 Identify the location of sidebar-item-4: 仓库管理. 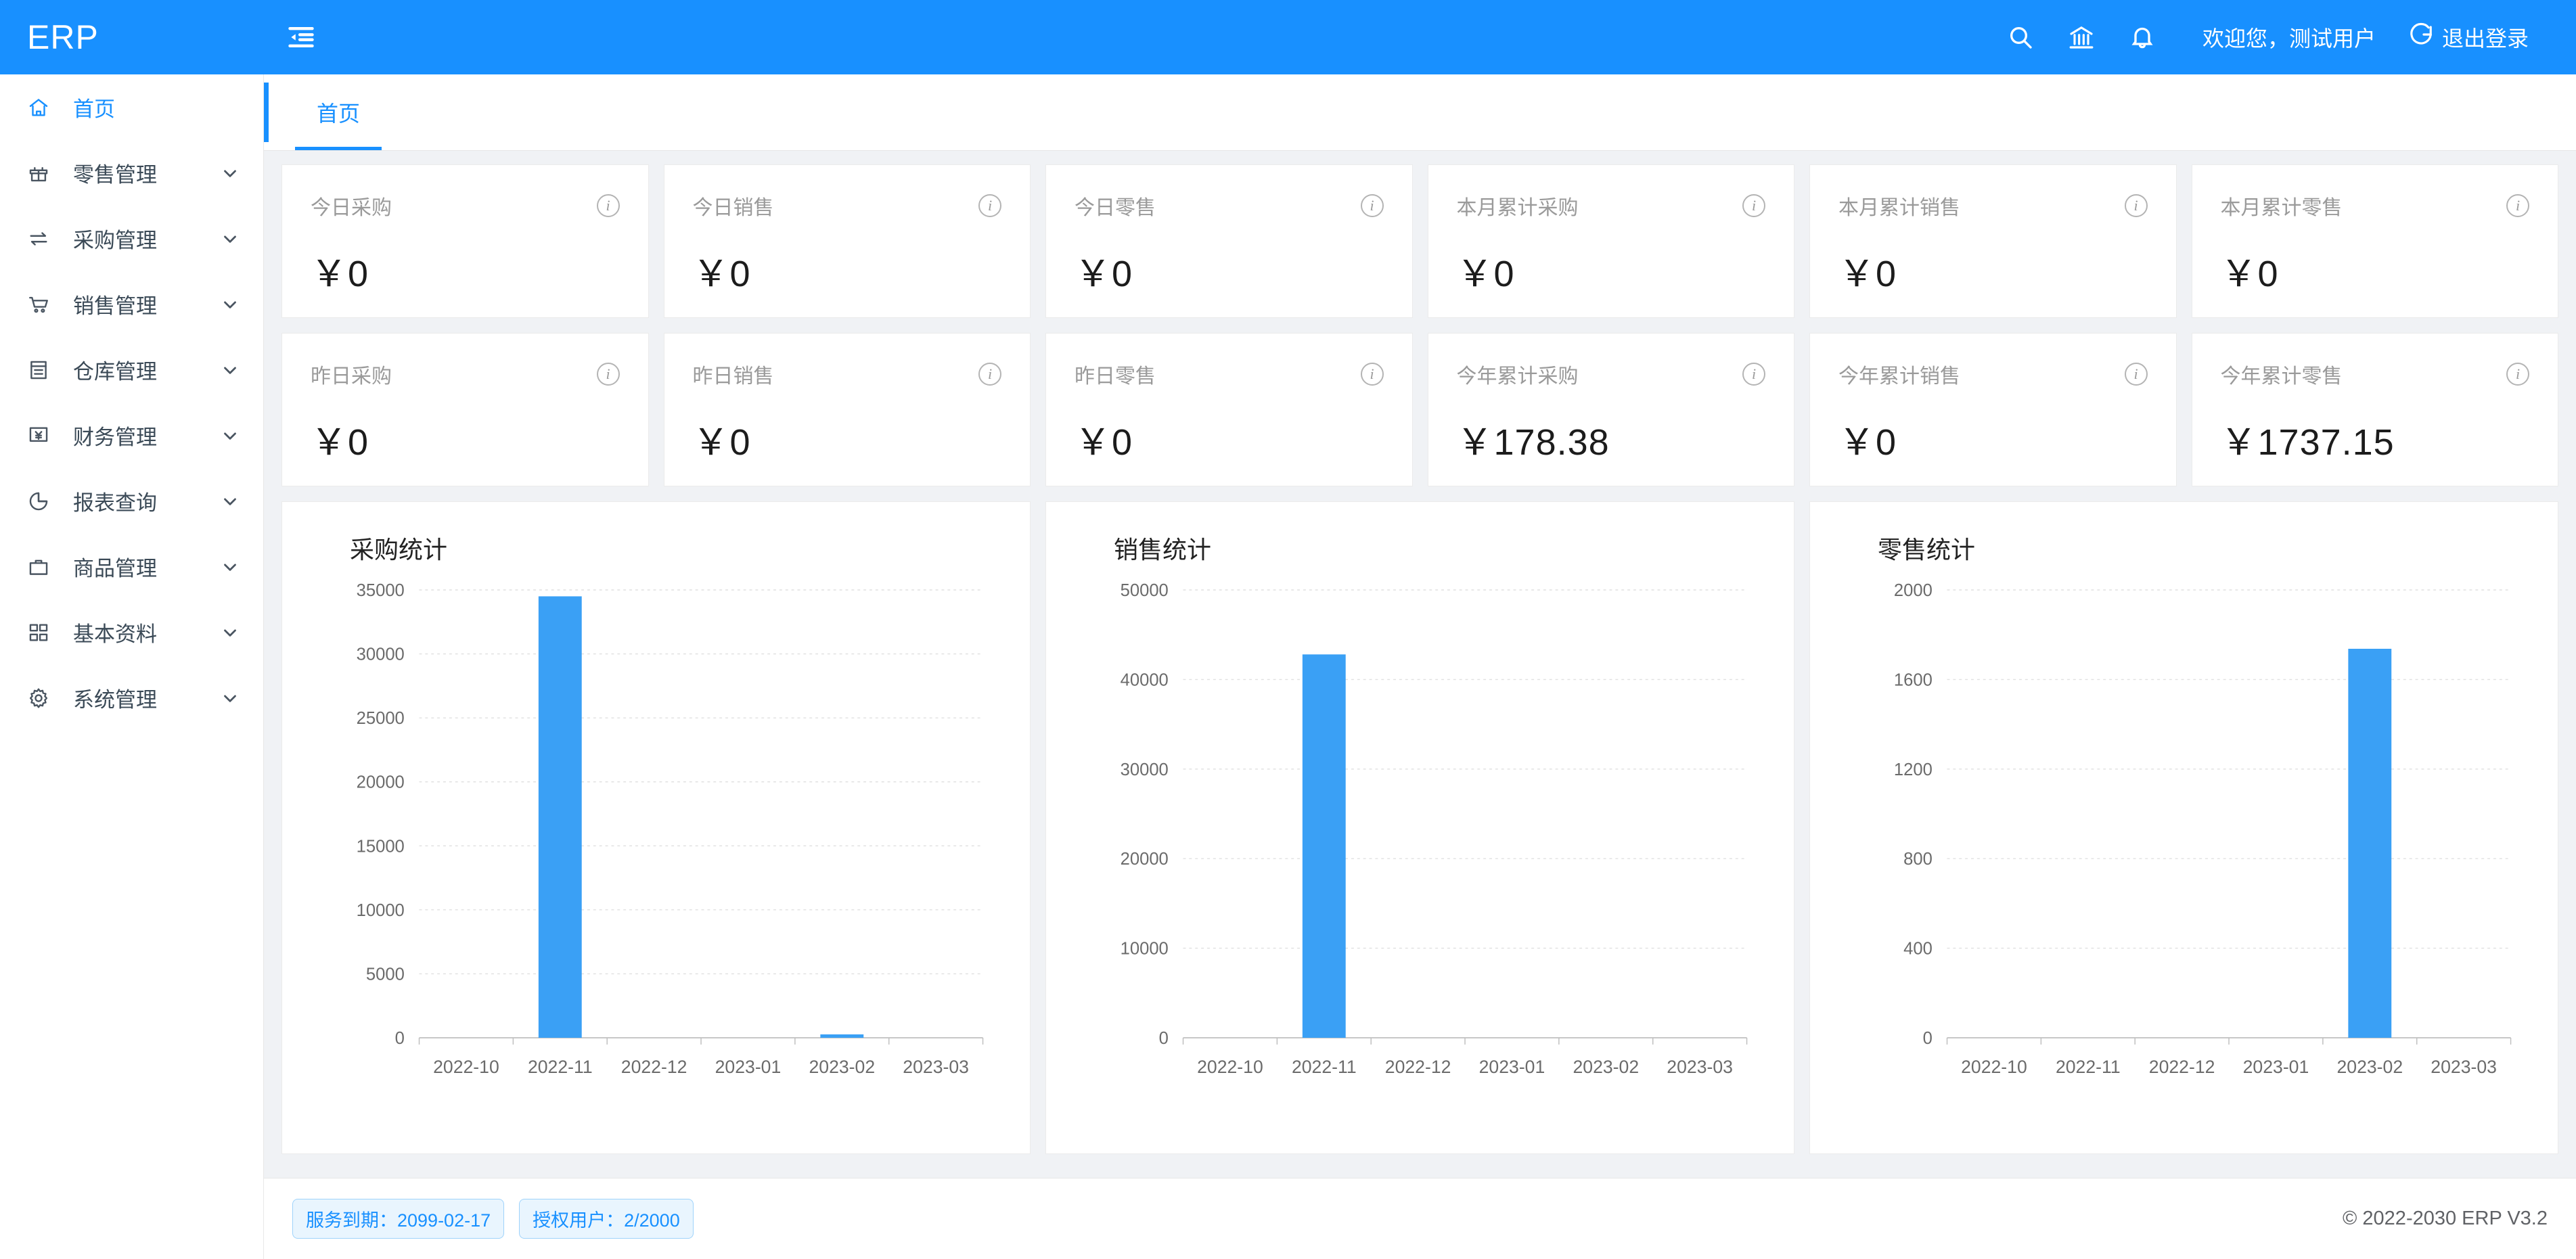
(131, 370).